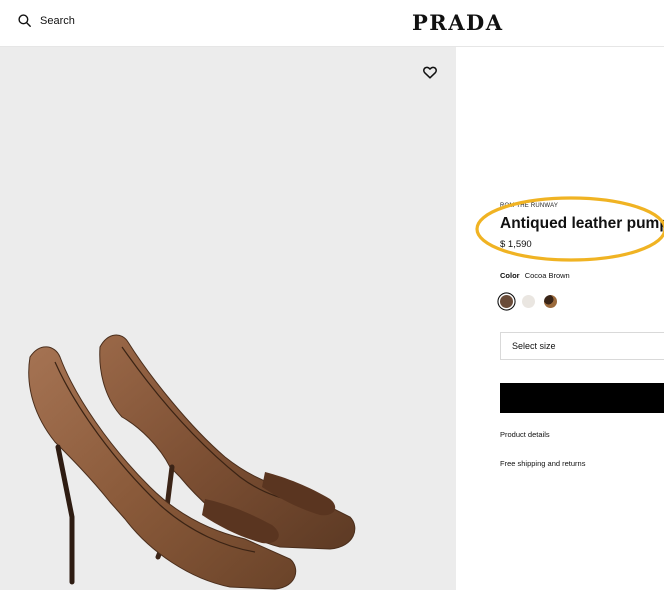 Image resolution: width=664 pixels, height=590 pixels. What do you see at coordinates (550, 301) in the screenshot?
I see `swatch-dark-brown` at bounding box center [550, 301].